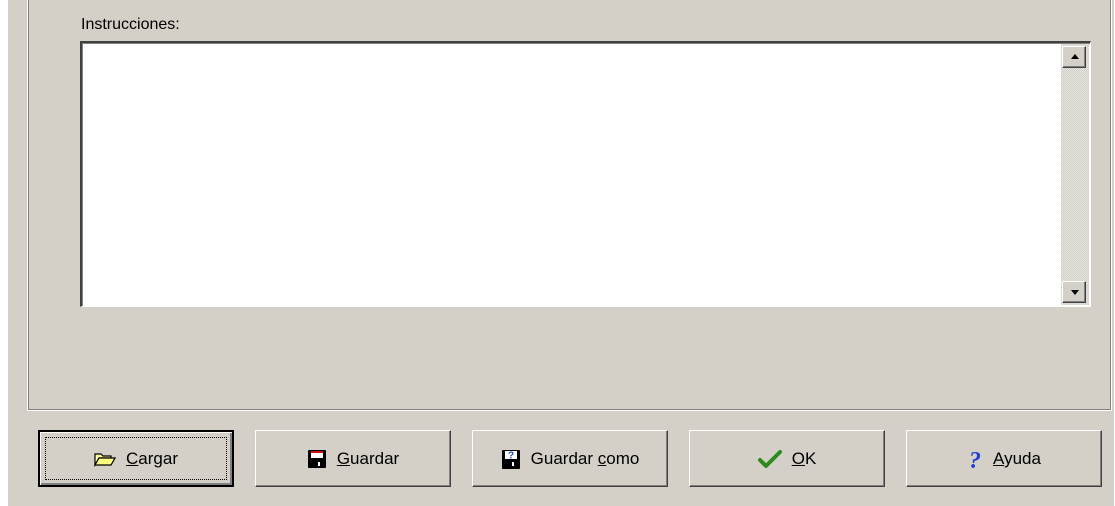 The width and height of the screenshot is (1115, 506). I want to click on focus-rect, so click(136, 458).